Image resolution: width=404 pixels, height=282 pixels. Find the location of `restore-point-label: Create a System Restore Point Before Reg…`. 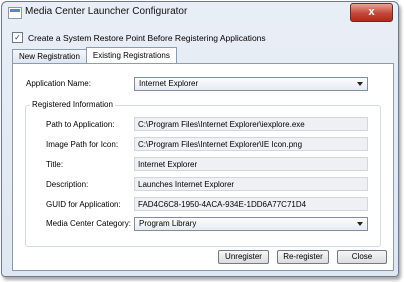

restore-point-label: Create a System Restore Point Before Reg… is located at coordinates (147, 37).